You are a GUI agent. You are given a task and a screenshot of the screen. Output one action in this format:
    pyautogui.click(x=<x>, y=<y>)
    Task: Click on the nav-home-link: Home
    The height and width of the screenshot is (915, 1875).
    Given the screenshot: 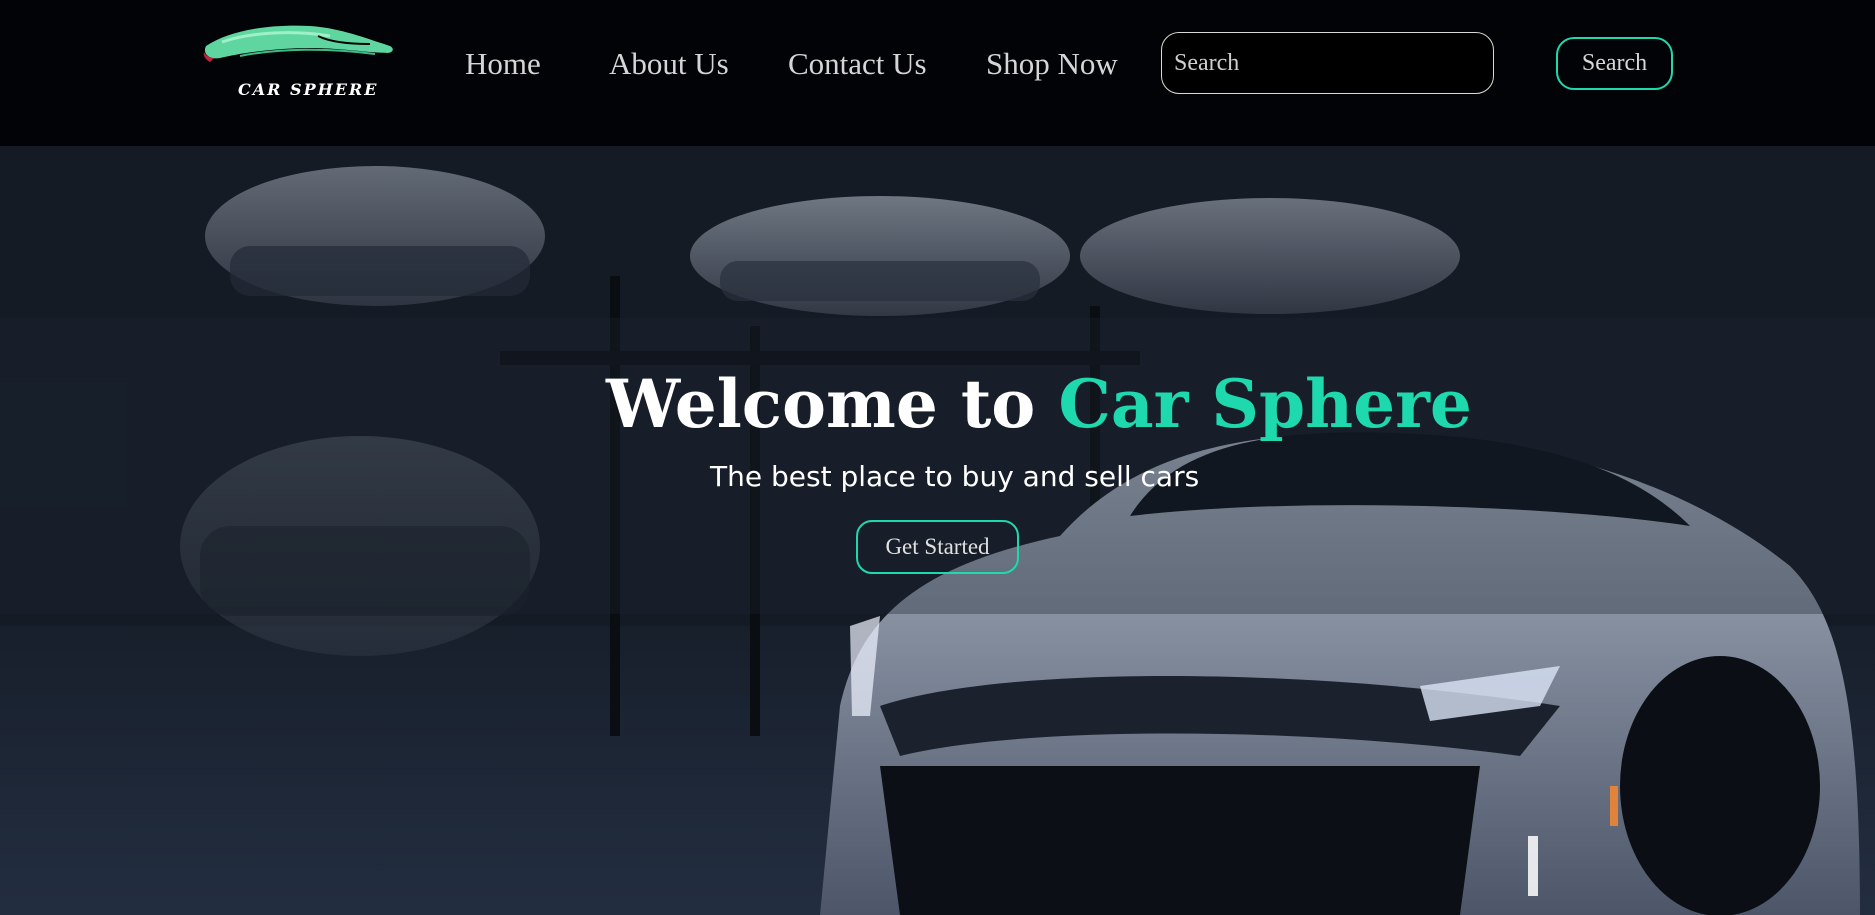 What is the action you would take?
    pyautogui.click(x=503, y=64)
    